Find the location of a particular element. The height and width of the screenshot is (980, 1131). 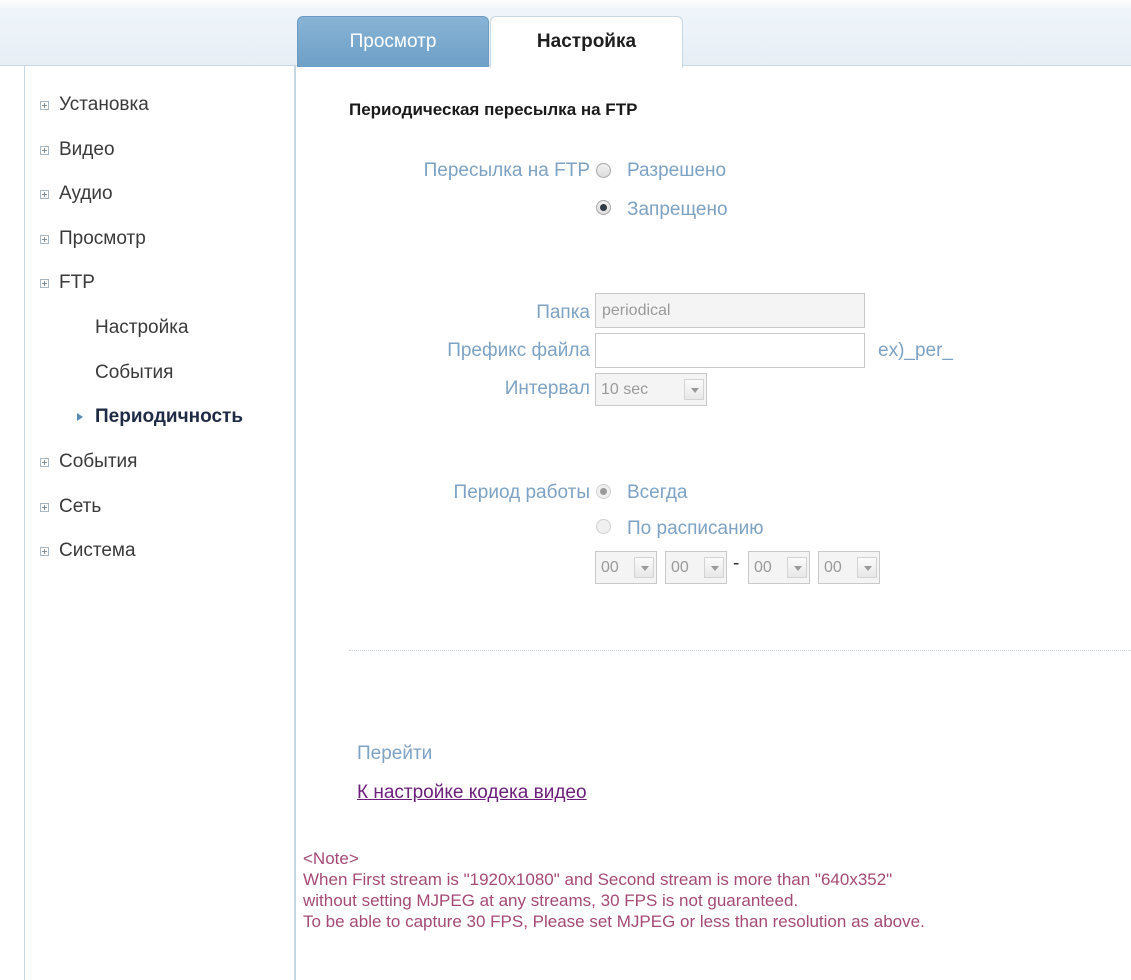

sidebar-item-label: Сеть is located at coordinates (80, 506).